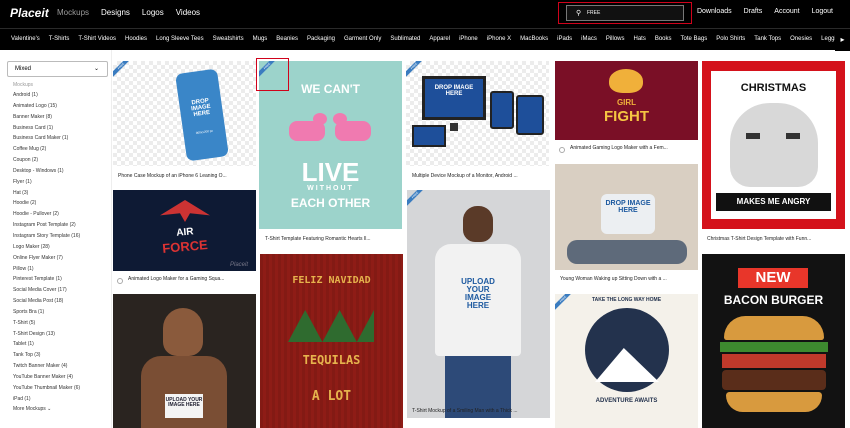 This screenshot has width=850, height=428. Describe the element at coordinates (628, 214) in the screenshot. I see `pillow-image: DROP IMAGE HERE` at that location.